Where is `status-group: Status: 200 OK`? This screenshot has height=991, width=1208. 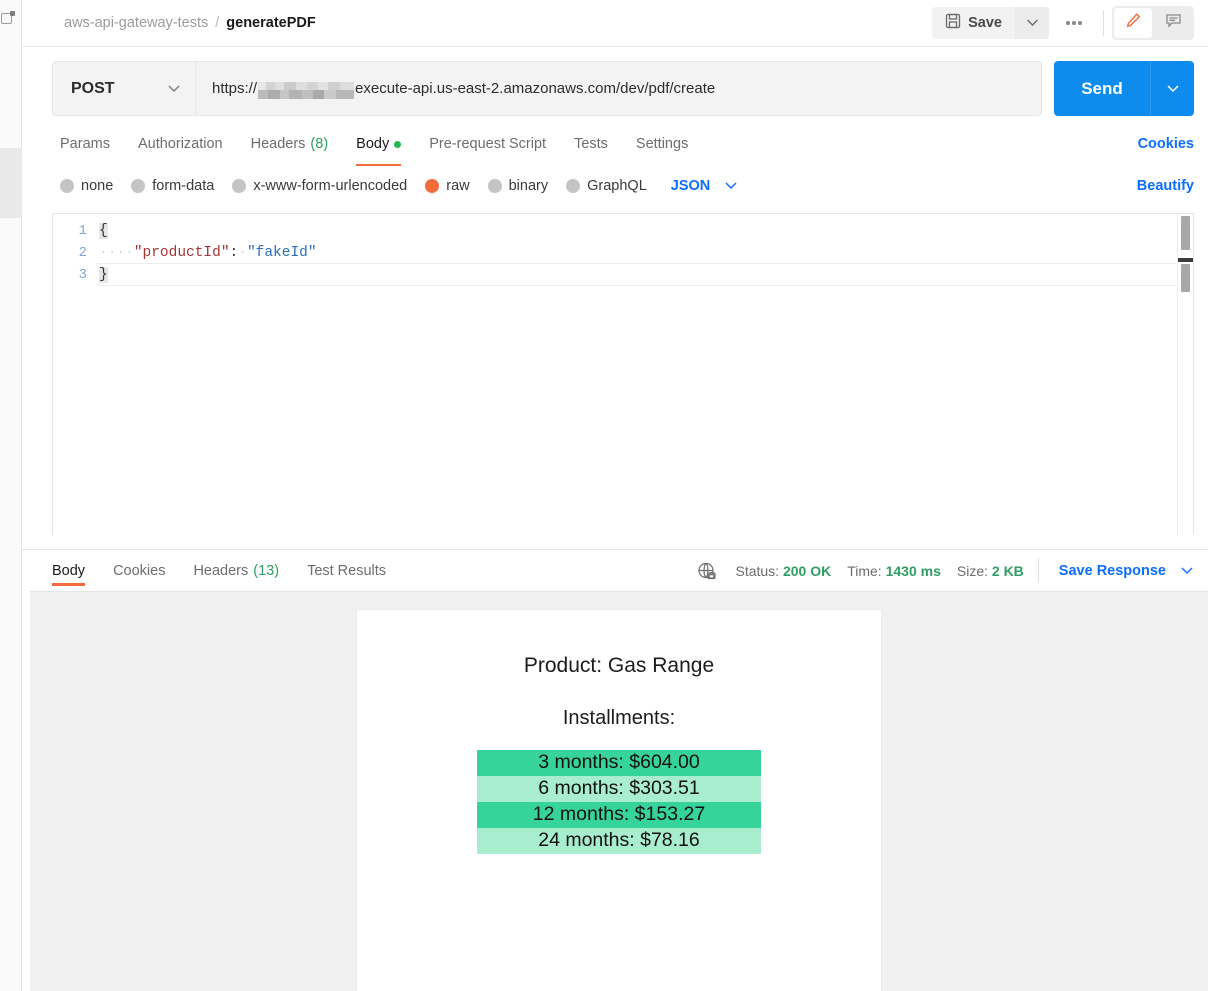 status-group: Status: 200 OK is located at coordinates (783, 571).